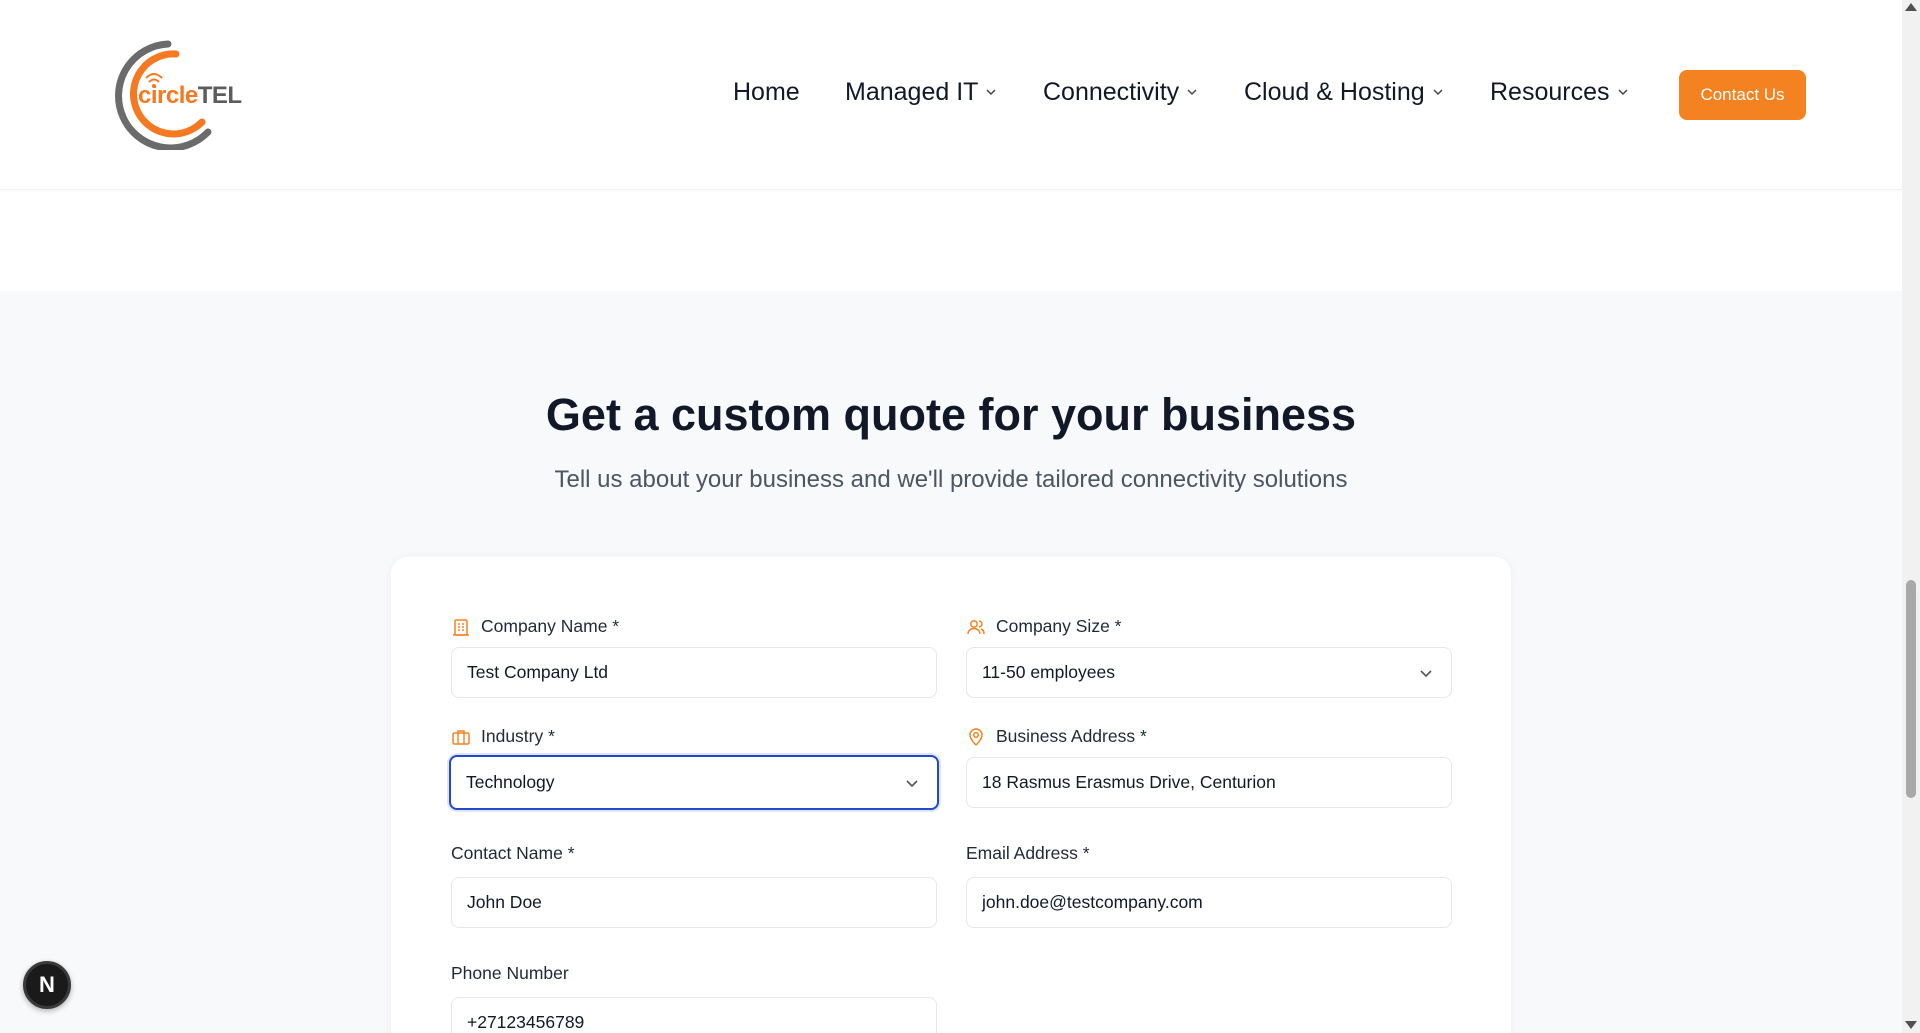 The height and width of the screenshot is (1033, 1920). What do you see at coordinates (1911, 516) in the screenshot?
I see `vertical-scrollbar` at bounding box center [1911, 516].